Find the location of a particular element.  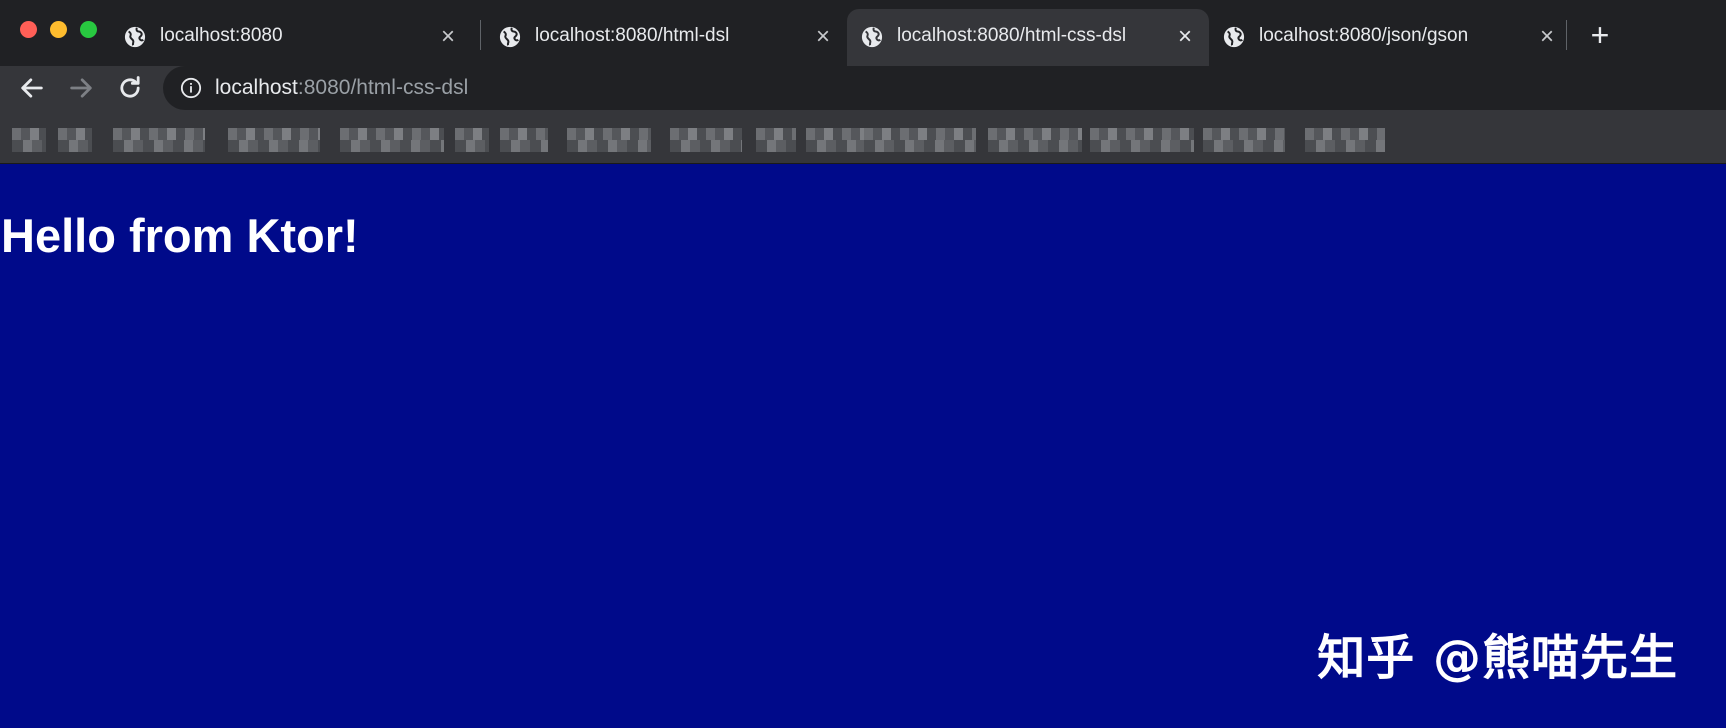

url-text: localhost:8080/html-css-dsl is located at coordinates (341, 88).